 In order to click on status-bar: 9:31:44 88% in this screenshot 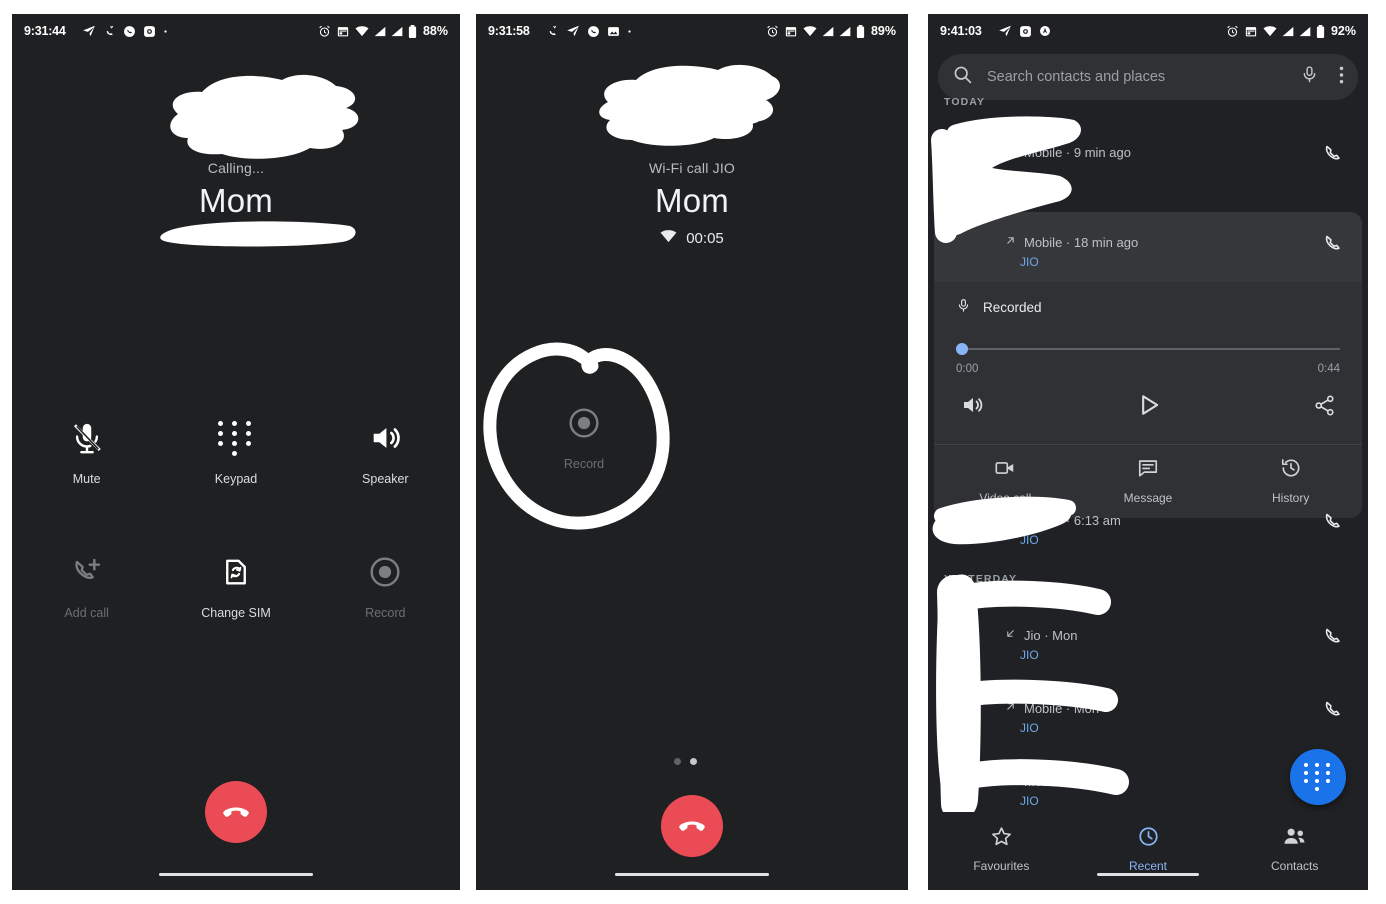, I will do `click(236, 31)`.